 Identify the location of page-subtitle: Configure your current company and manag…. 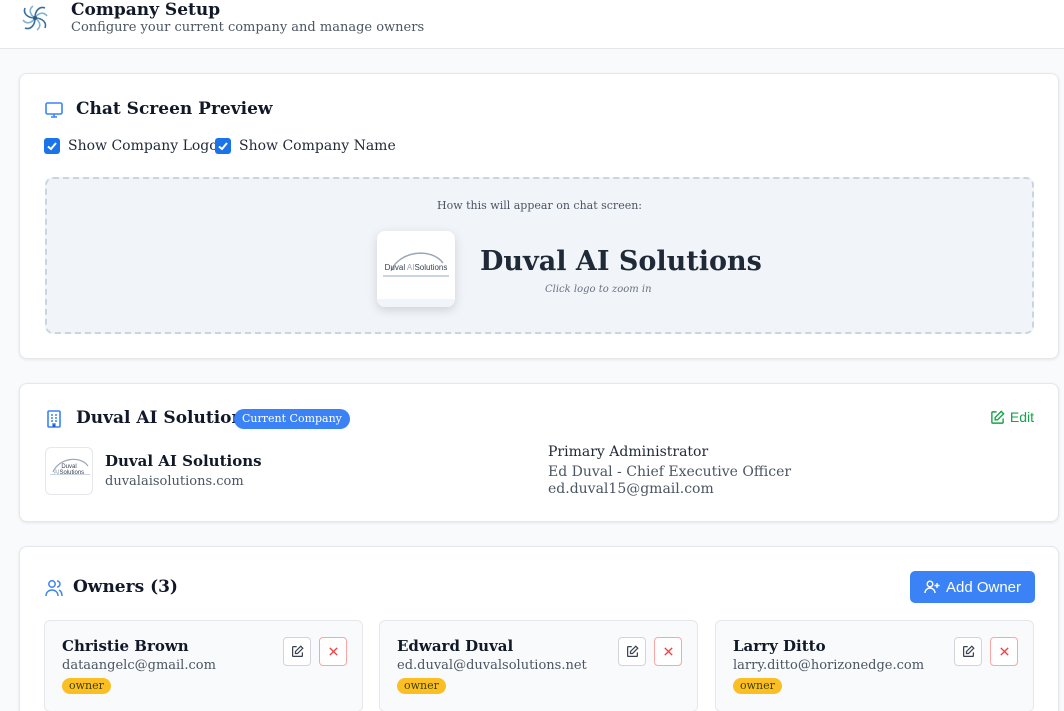
(248, 27).